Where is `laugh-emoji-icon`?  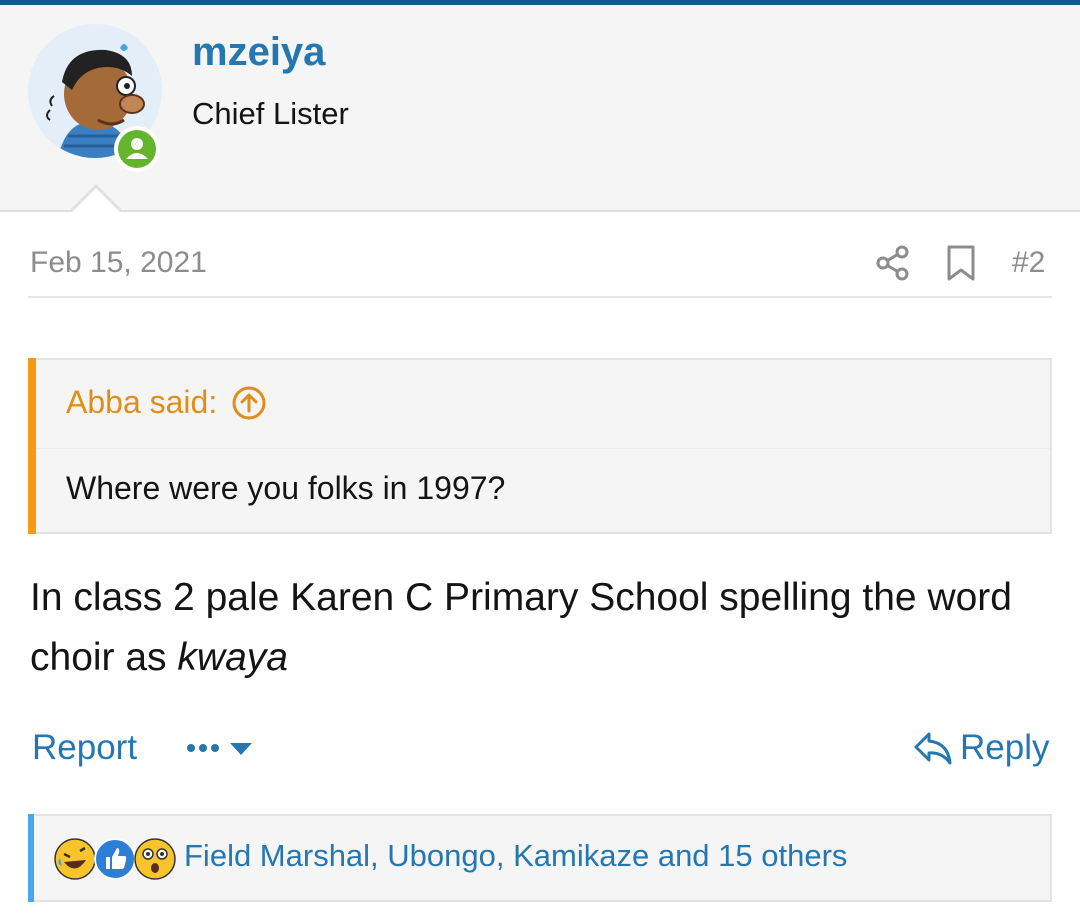 laugh-emoji-icon is located at coordinates (75, 859).